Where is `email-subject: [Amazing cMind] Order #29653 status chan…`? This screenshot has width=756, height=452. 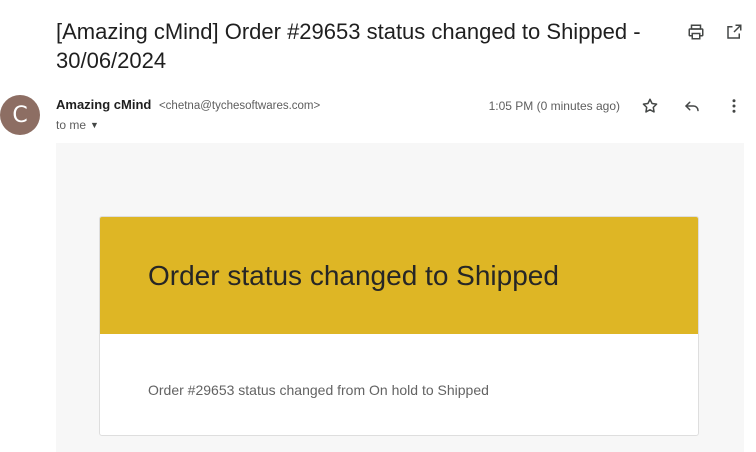
email-subject: [Amazing cMind] Order #29653 status chan… is located at coordinates (348, 46).